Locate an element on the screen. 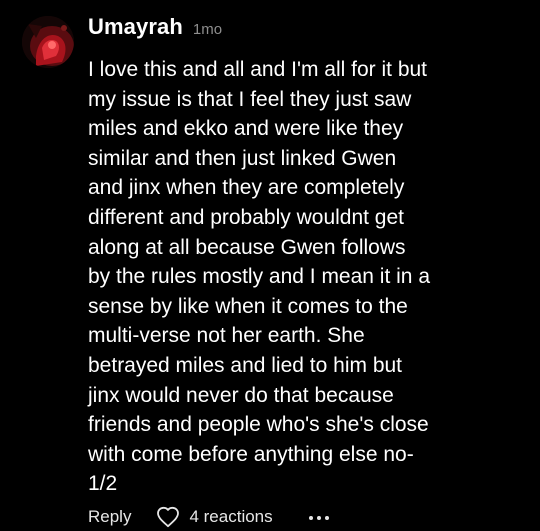 This screenshot has width=540, height=531. reactions-button: 4 reactions is located at coordinates (214, 517).